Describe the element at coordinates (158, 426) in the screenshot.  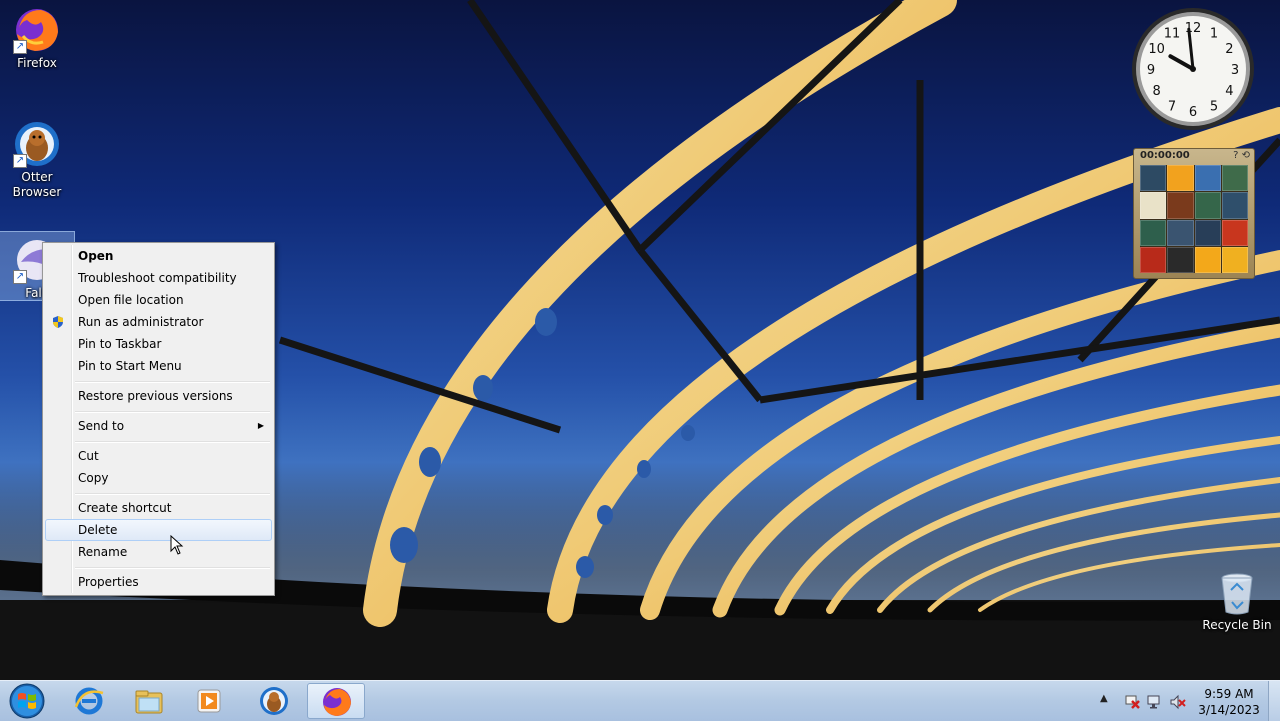
I see `menu-item-send-to: Send to ▶` at that location.